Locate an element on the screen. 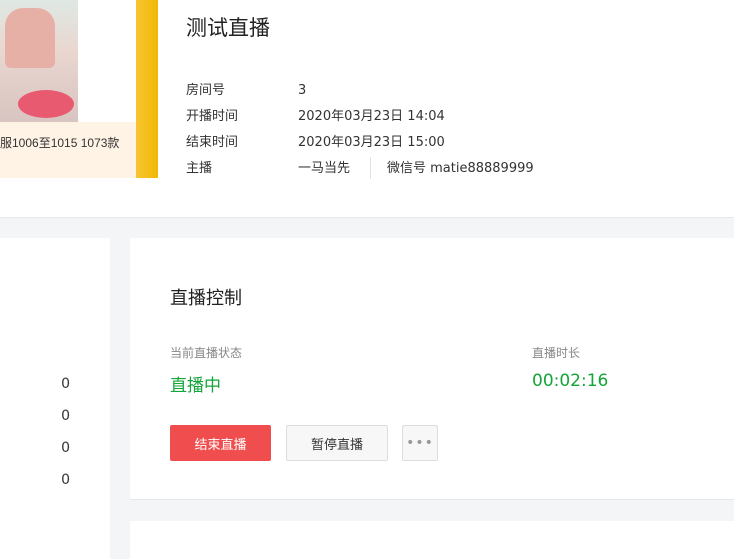  next-section-card is located at coordinates (432, 540).